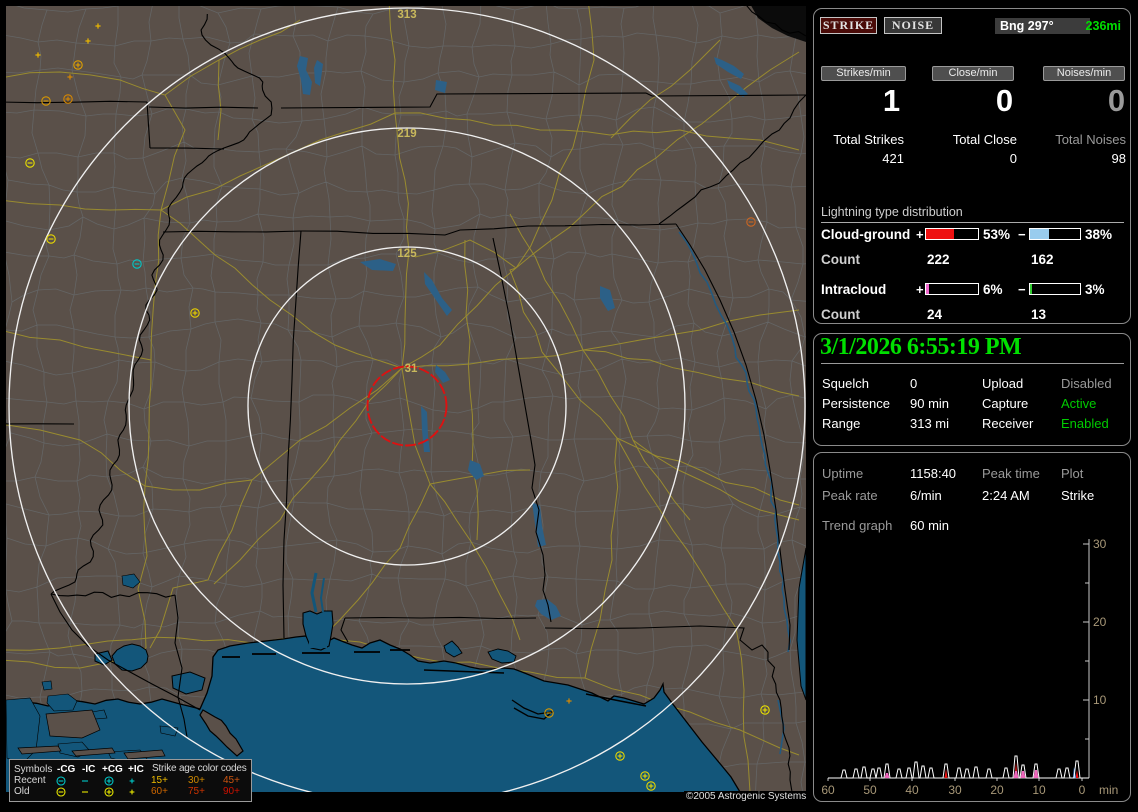 The image size is (1138, 812). Describe the element at coordinates (406, 15) in the screenshot. I see `svg-text: 313` at that location.